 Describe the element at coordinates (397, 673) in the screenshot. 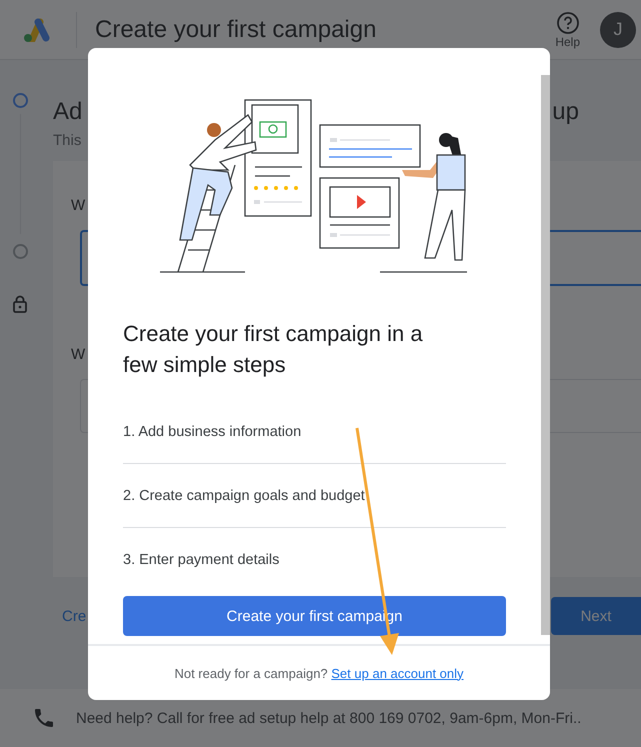

I see `setup-account-link: Set up an account only` at that location.